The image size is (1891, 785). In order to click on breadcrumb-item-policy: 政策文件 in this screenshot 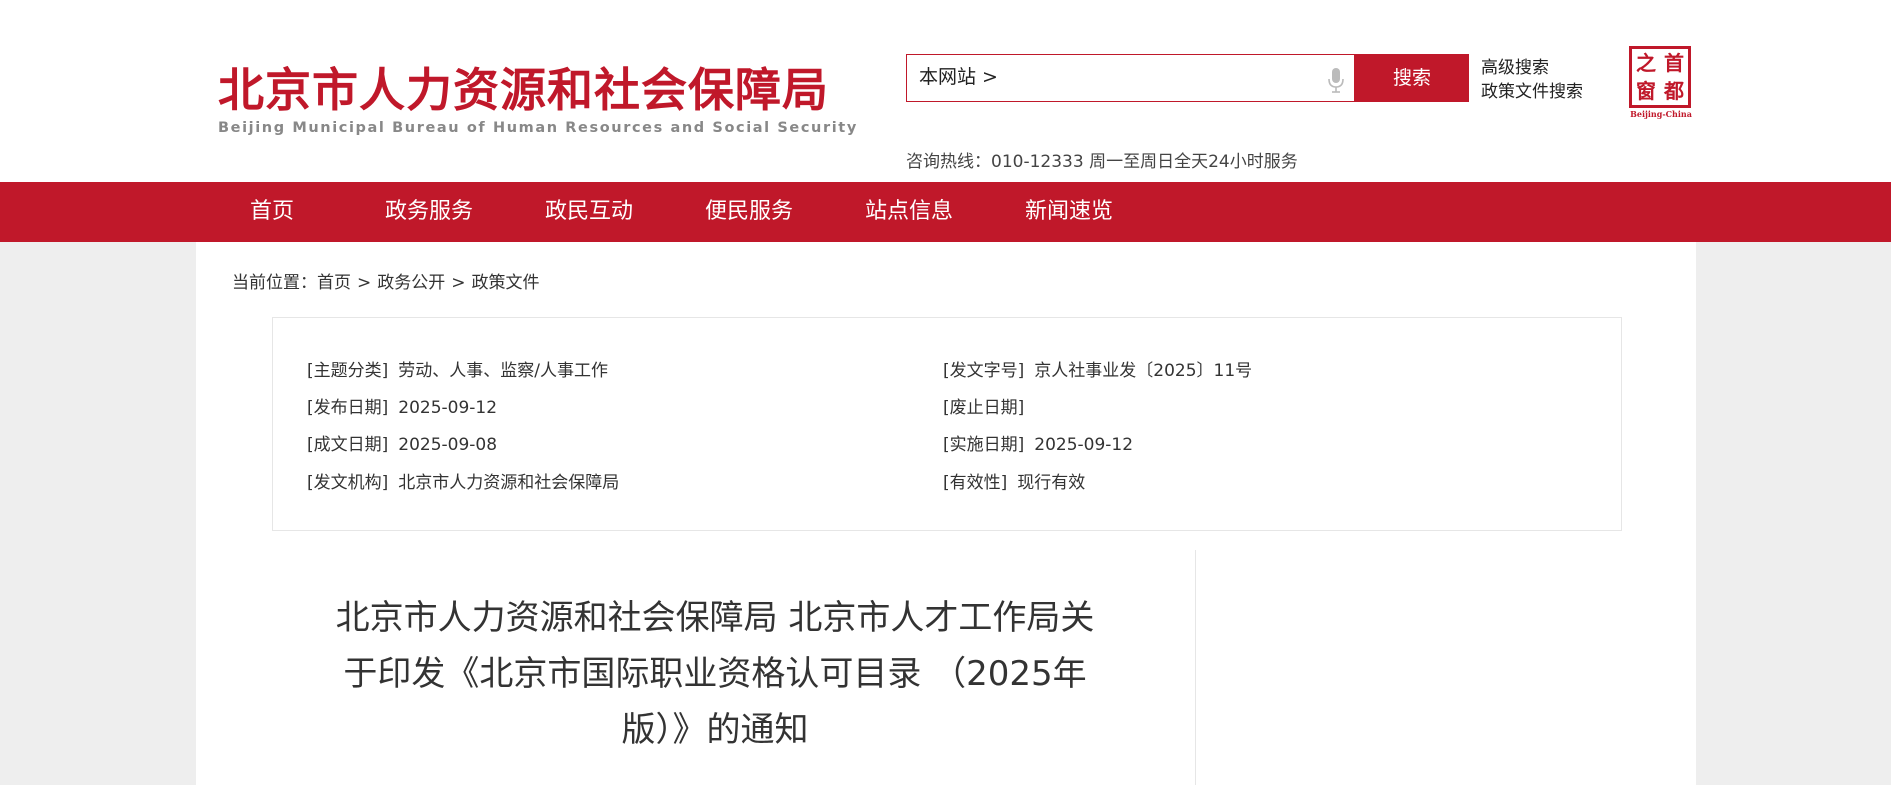, I will do `click(506, 283)`.